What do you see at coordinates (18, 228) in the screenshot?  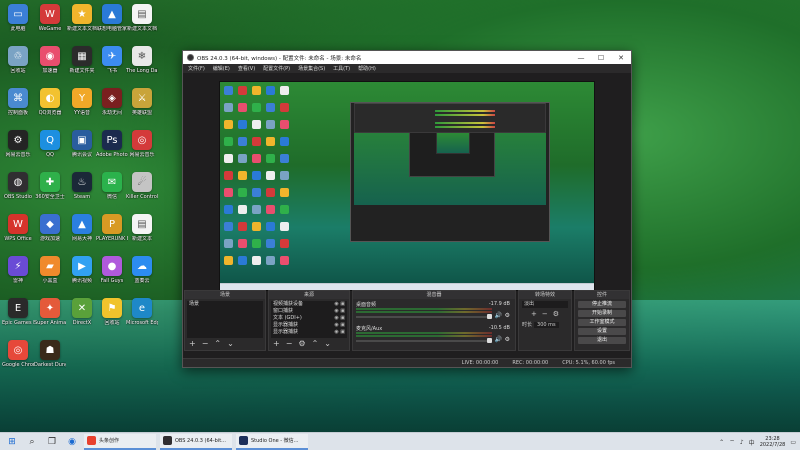 I see `desktop-icon: W WPS Office` at bounding box center [18, 228].